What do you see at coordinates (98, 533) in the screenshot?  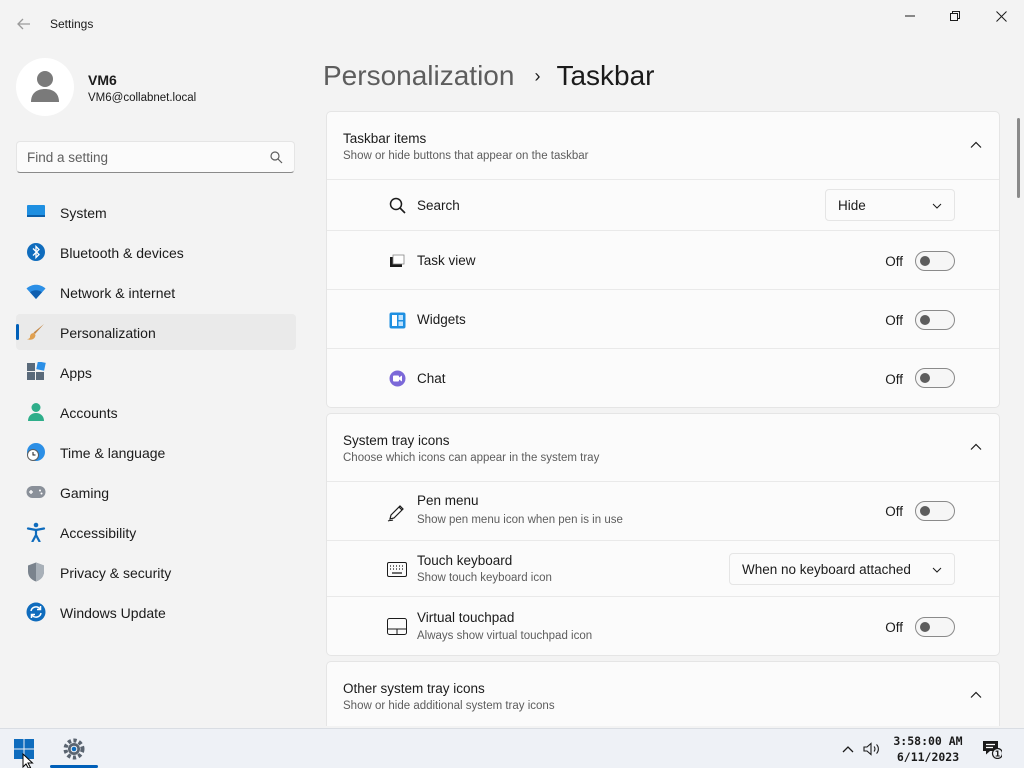 I see `nav-label: Accessibility` at bounding box center [98, 533].